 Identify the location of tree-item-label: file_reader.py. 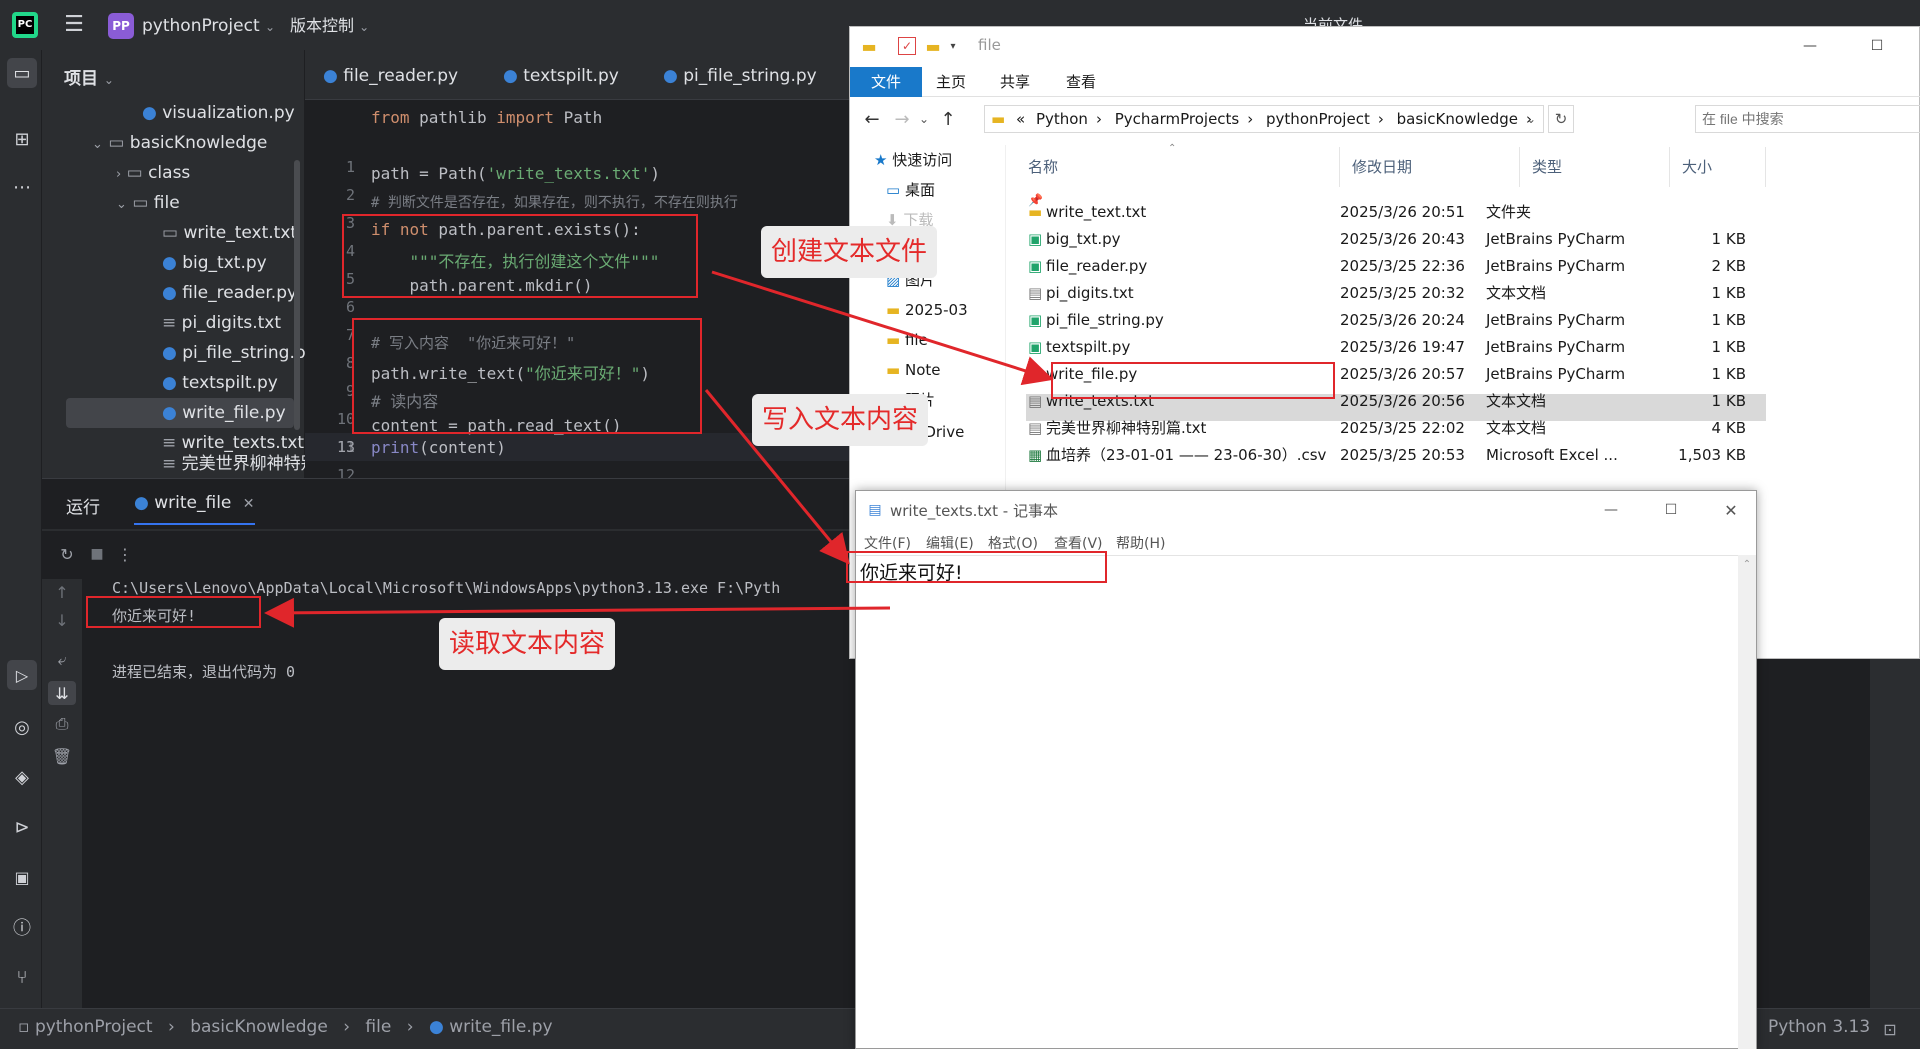
(240, 293).